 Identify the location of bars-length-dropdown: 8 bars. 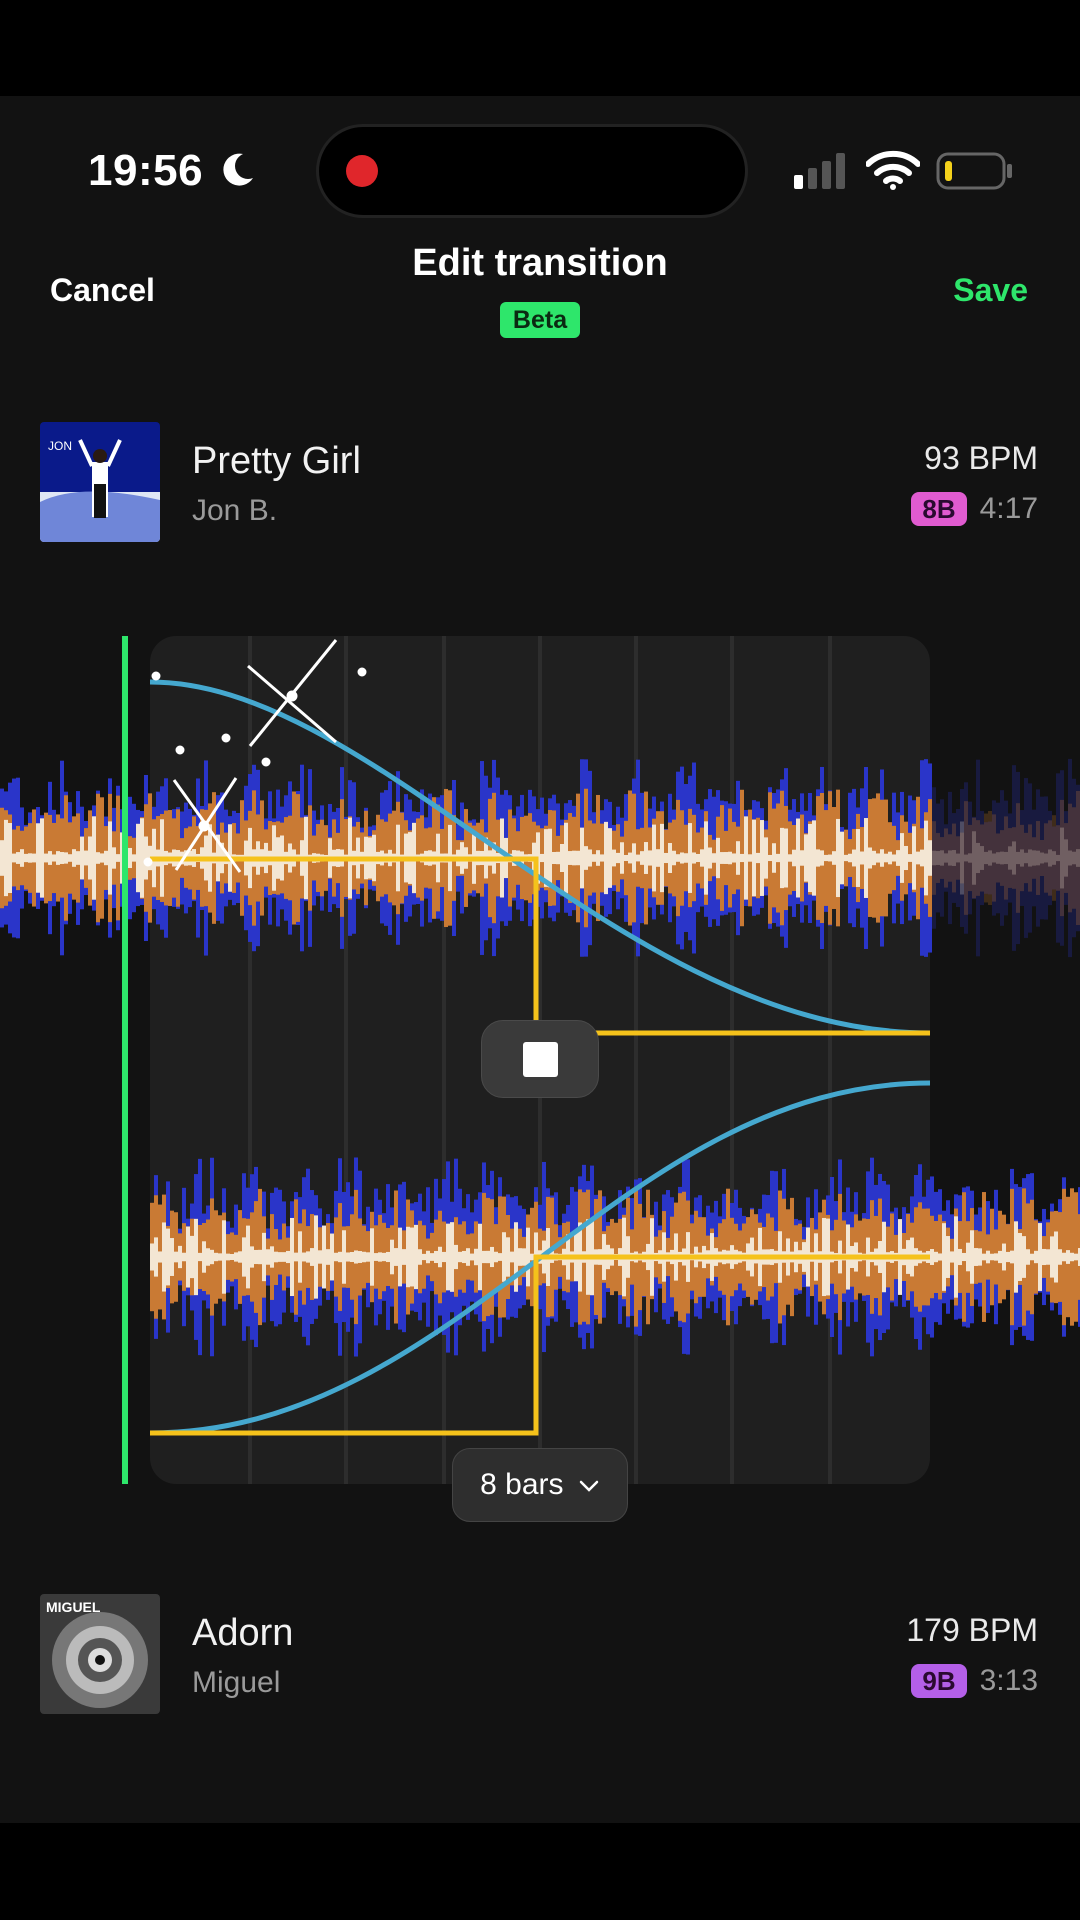
(540, 1485).